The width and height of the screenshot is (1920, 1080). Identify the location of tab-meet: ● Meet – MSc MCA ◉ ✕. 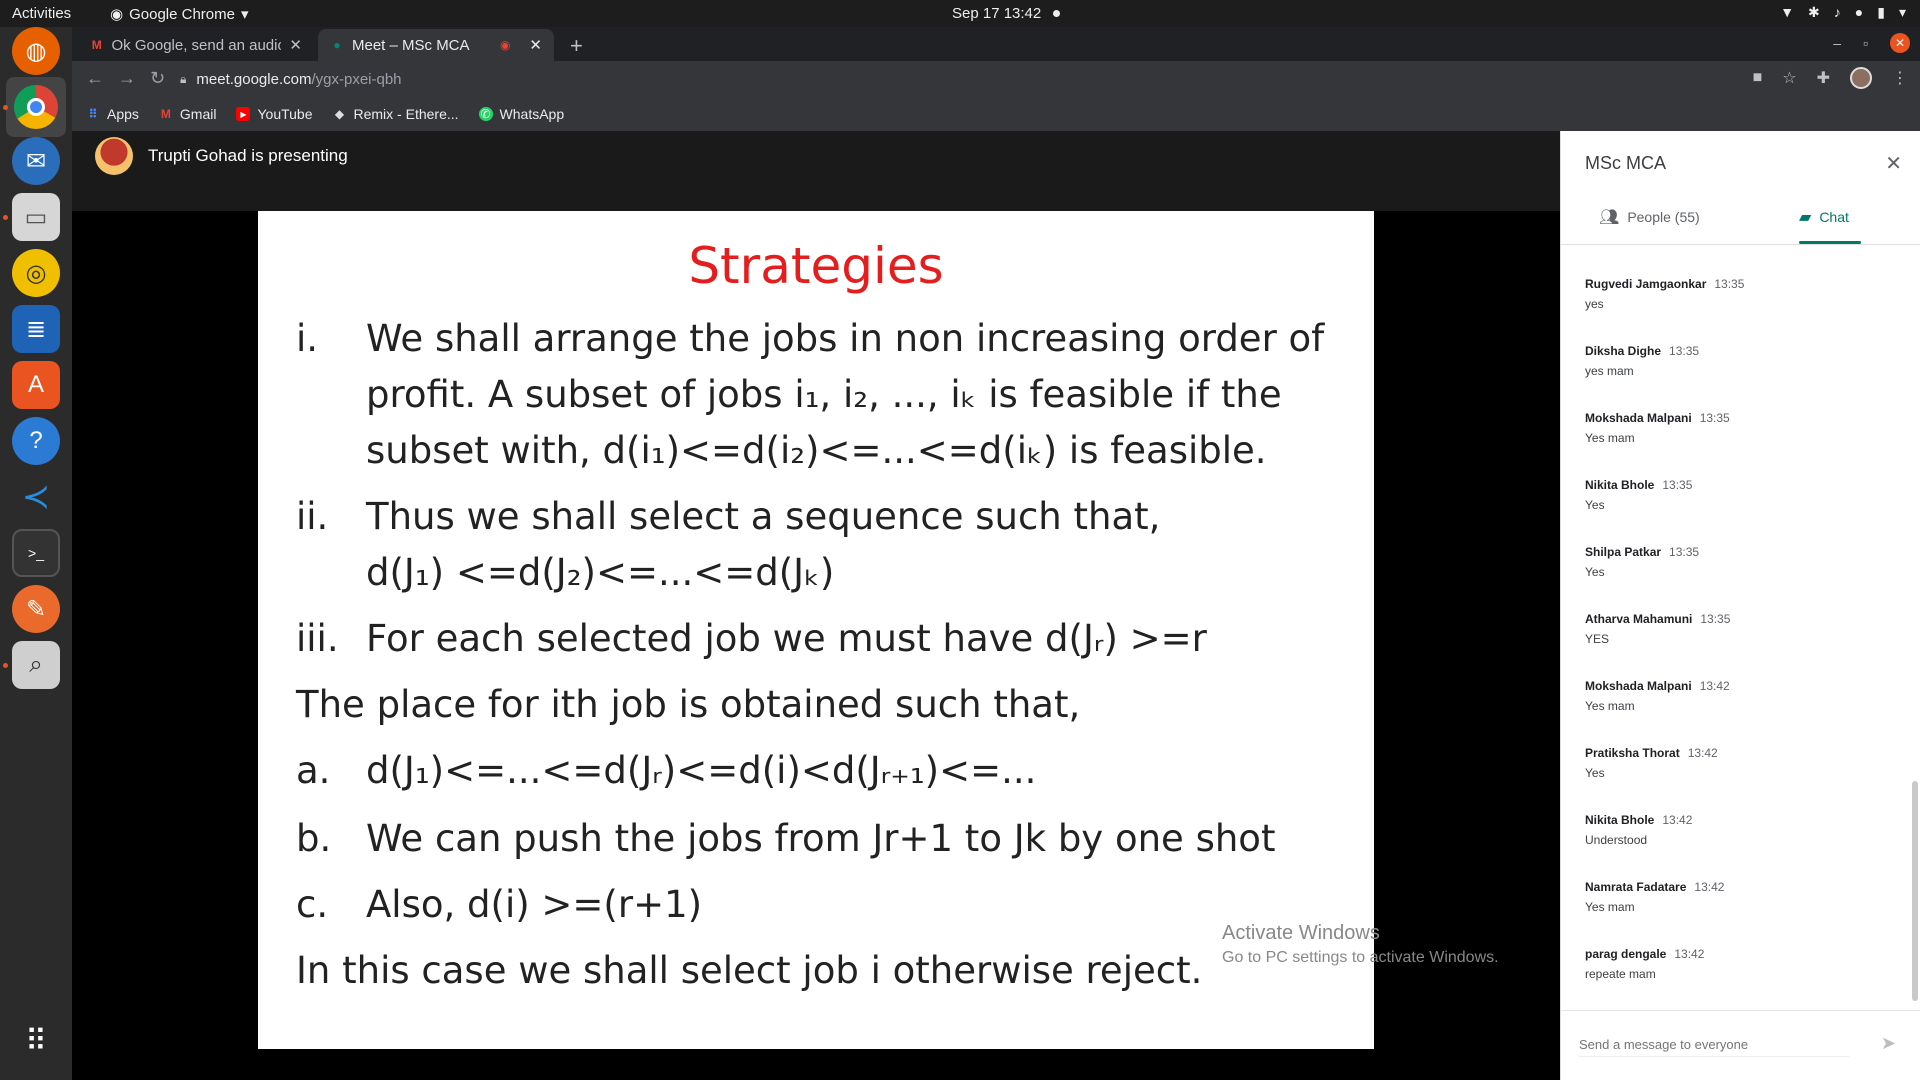
(436, 45).